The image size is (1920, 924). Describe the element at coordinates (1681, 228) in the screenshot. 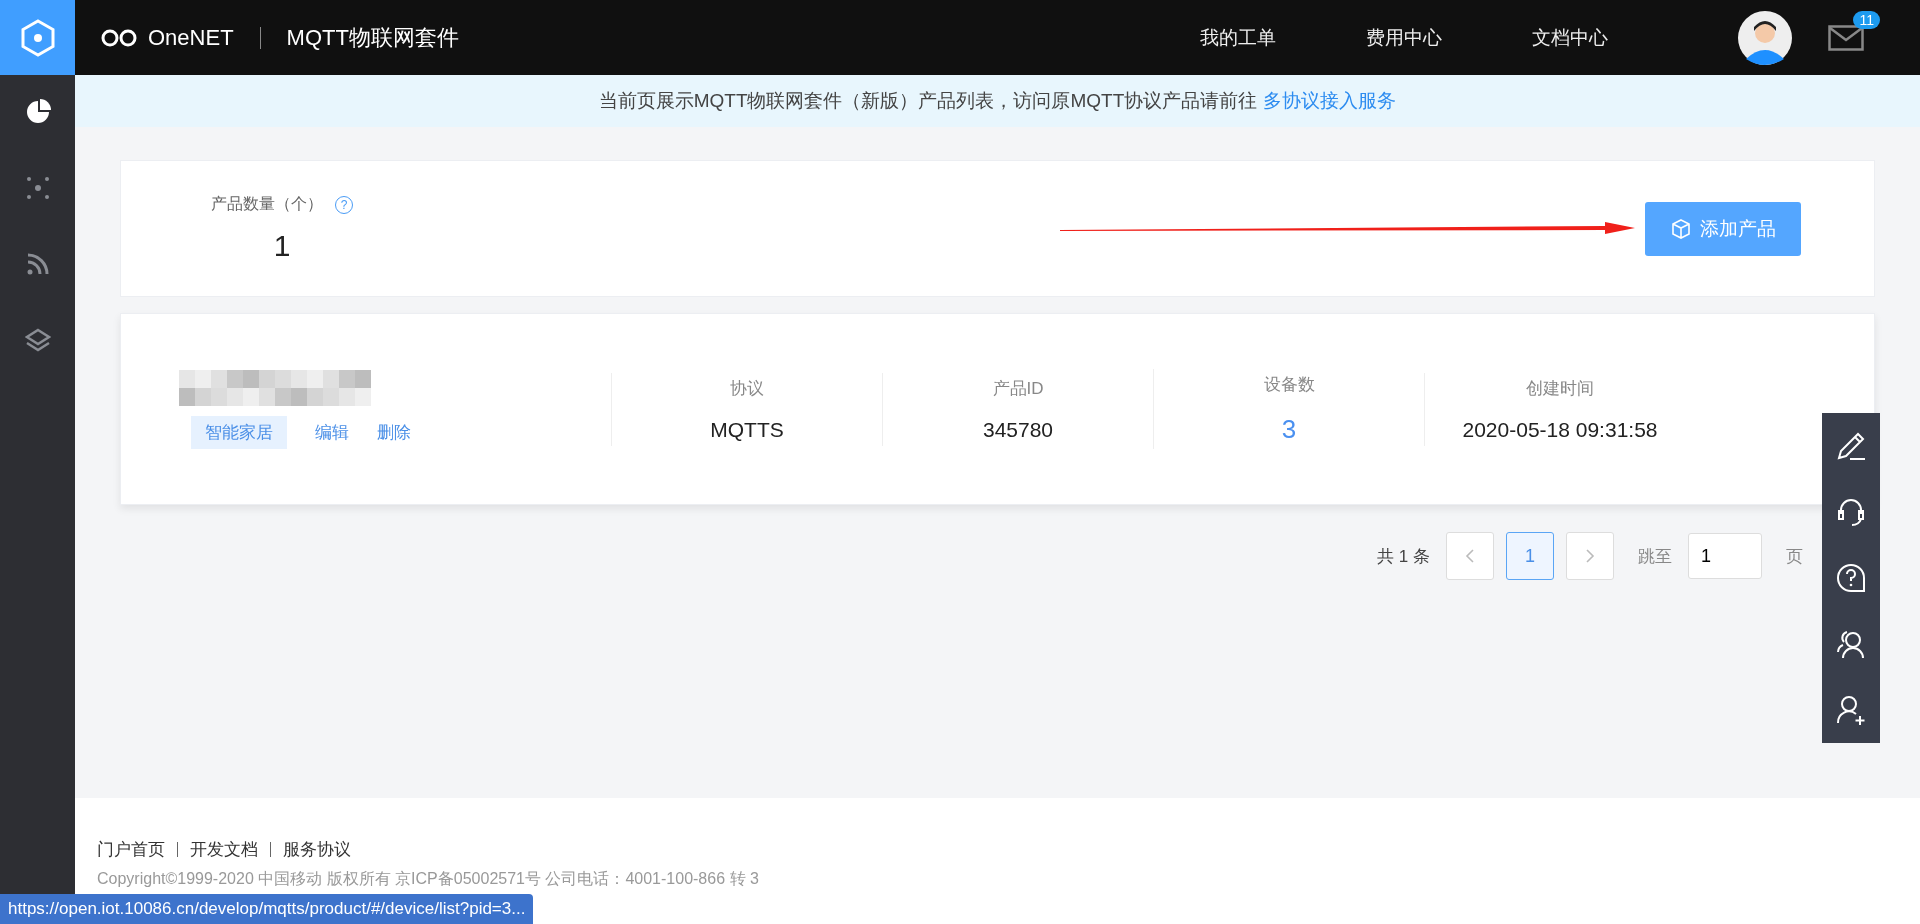

I see `cube-icon` at that location.